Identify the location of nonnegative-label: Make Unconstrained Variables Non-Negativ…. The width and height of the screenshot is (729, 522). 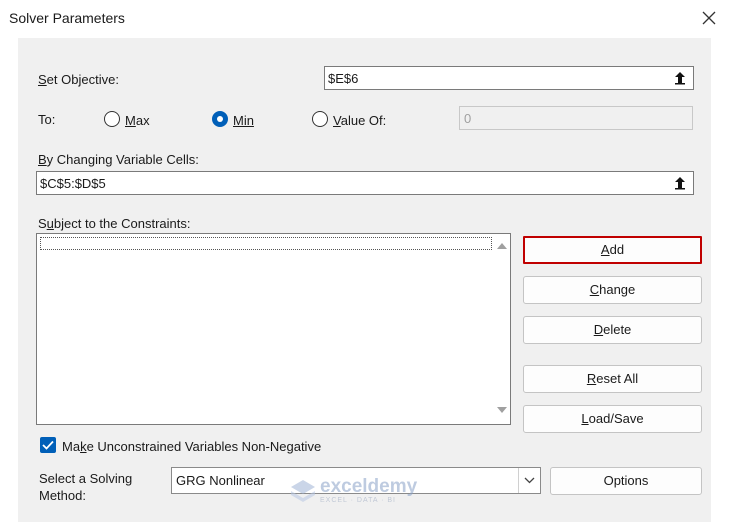
(191, 446).